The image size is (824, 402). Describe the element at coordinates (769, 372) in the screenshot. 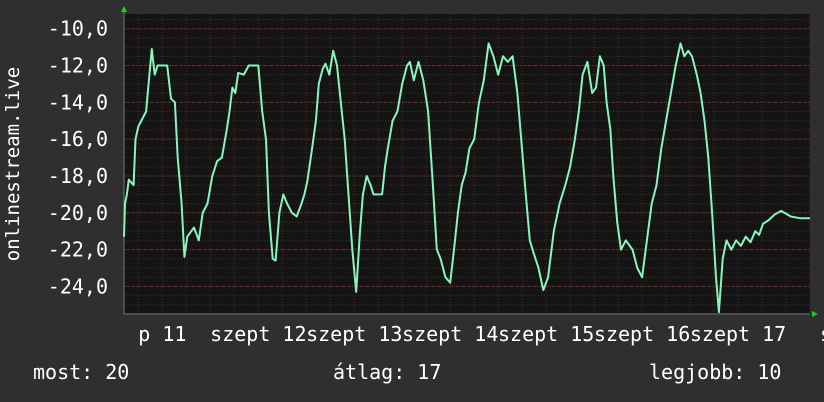

I see `stat-best-value: 10` at that location.